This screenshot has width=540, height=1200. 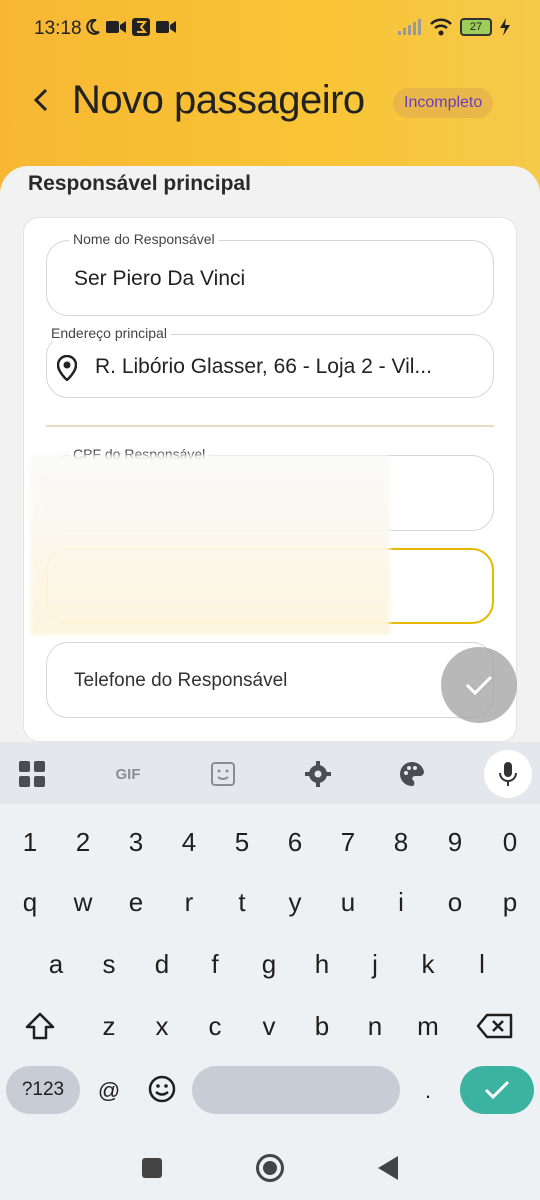 I want to click on charging-icon, so click(x=505, y=27).